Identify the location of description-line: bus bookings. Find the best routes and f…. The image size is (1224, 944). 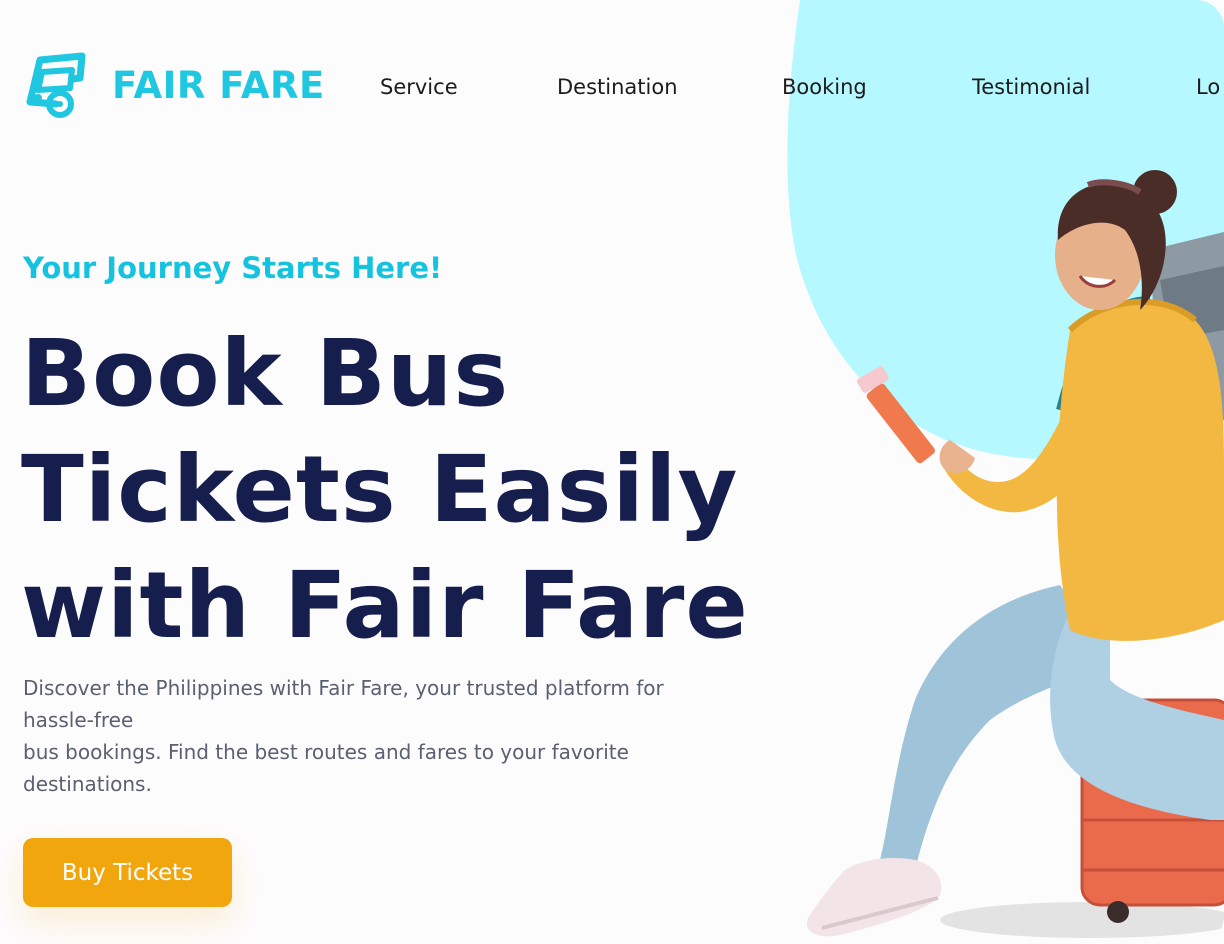
(326, 752).